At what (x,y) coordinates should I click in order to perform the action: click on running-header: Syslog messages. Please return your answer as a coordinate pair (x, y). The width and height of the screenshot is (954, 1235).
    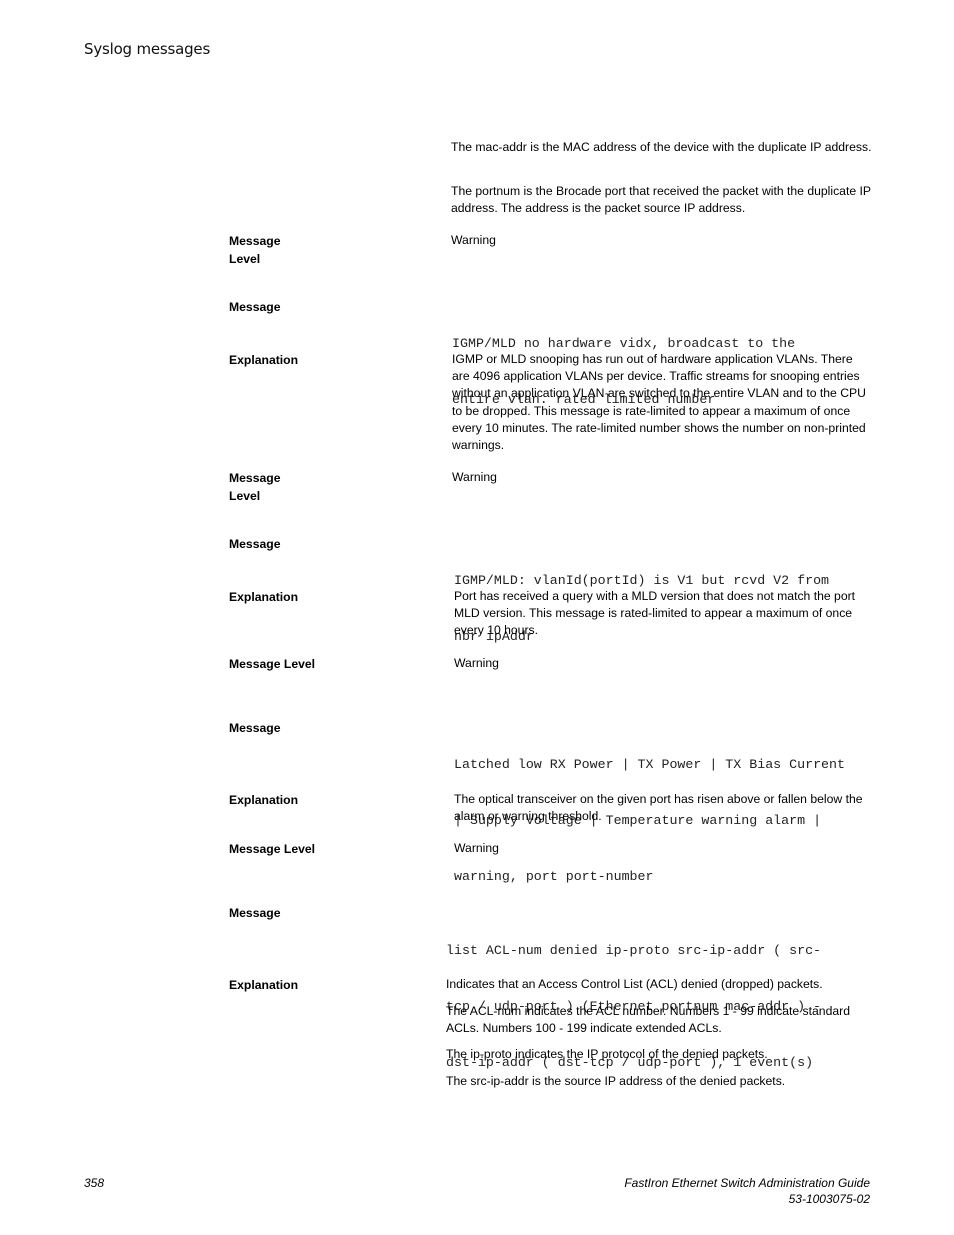
    Looking at the image, I should click on (147, 49).